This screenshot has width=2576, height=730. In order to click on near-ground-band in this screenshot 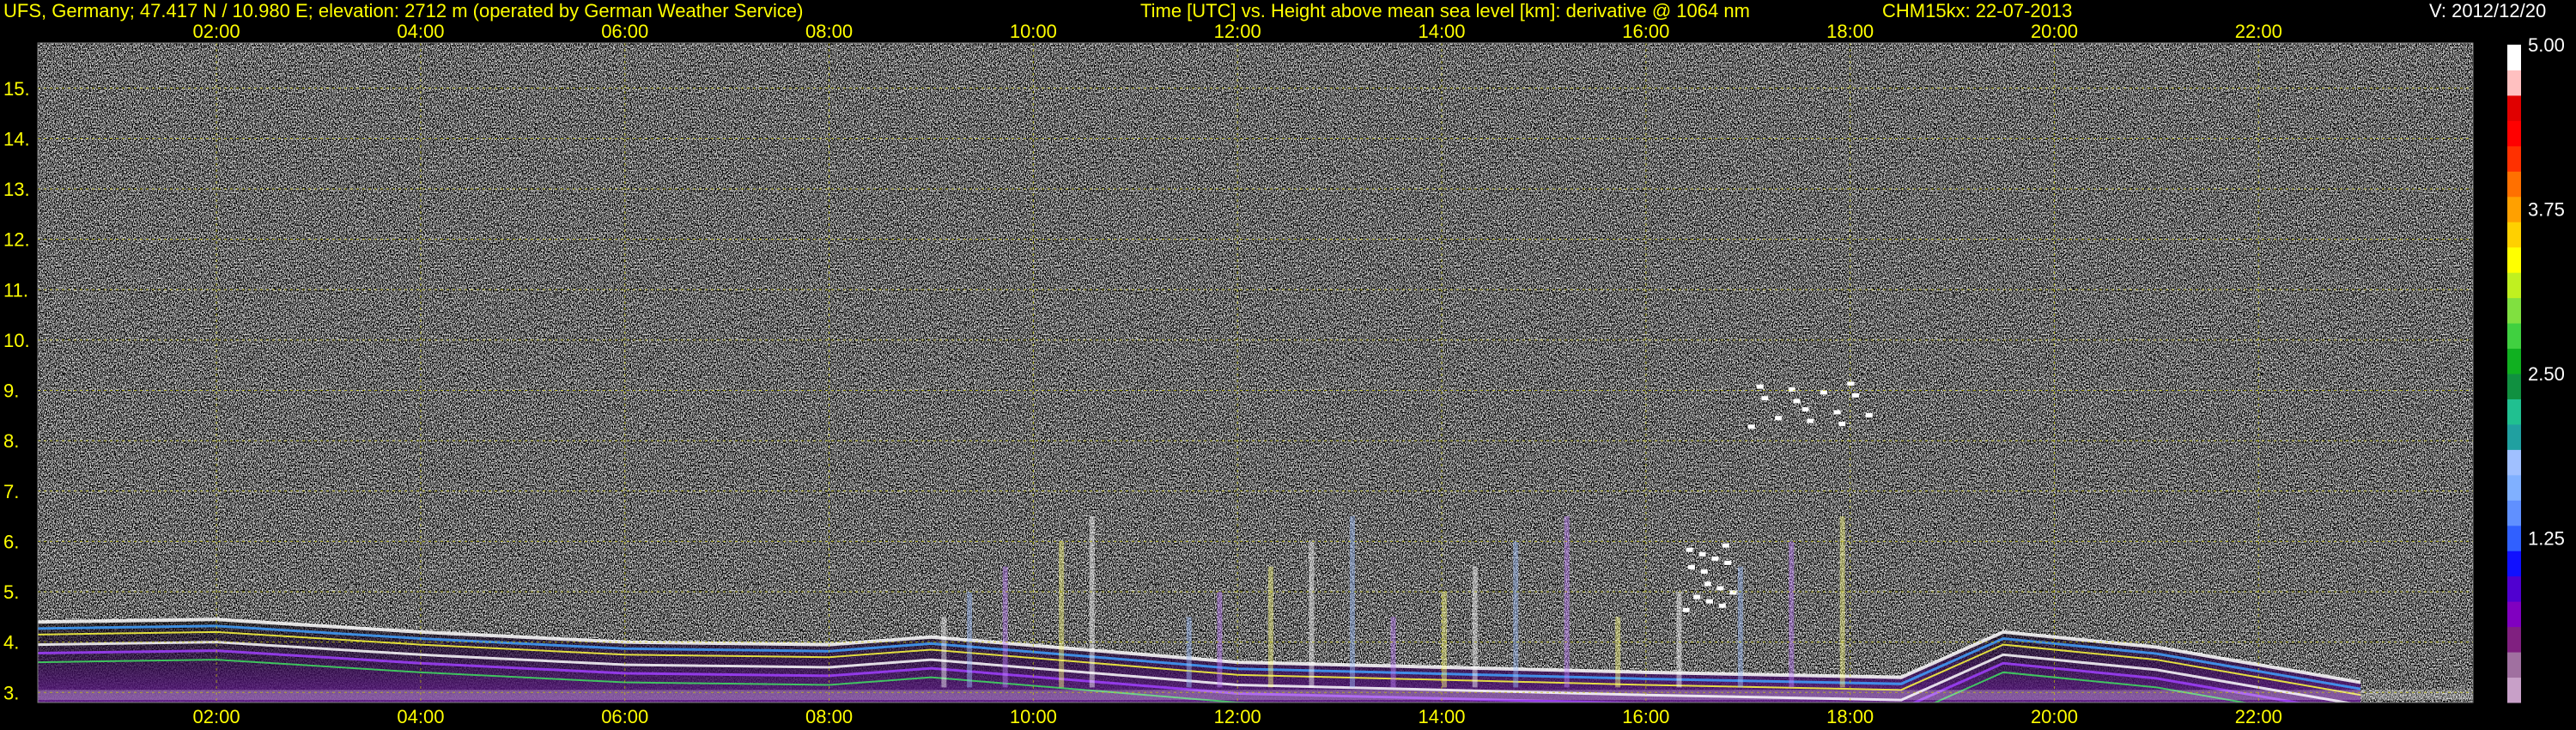, I will do `click(1255, 695)`.